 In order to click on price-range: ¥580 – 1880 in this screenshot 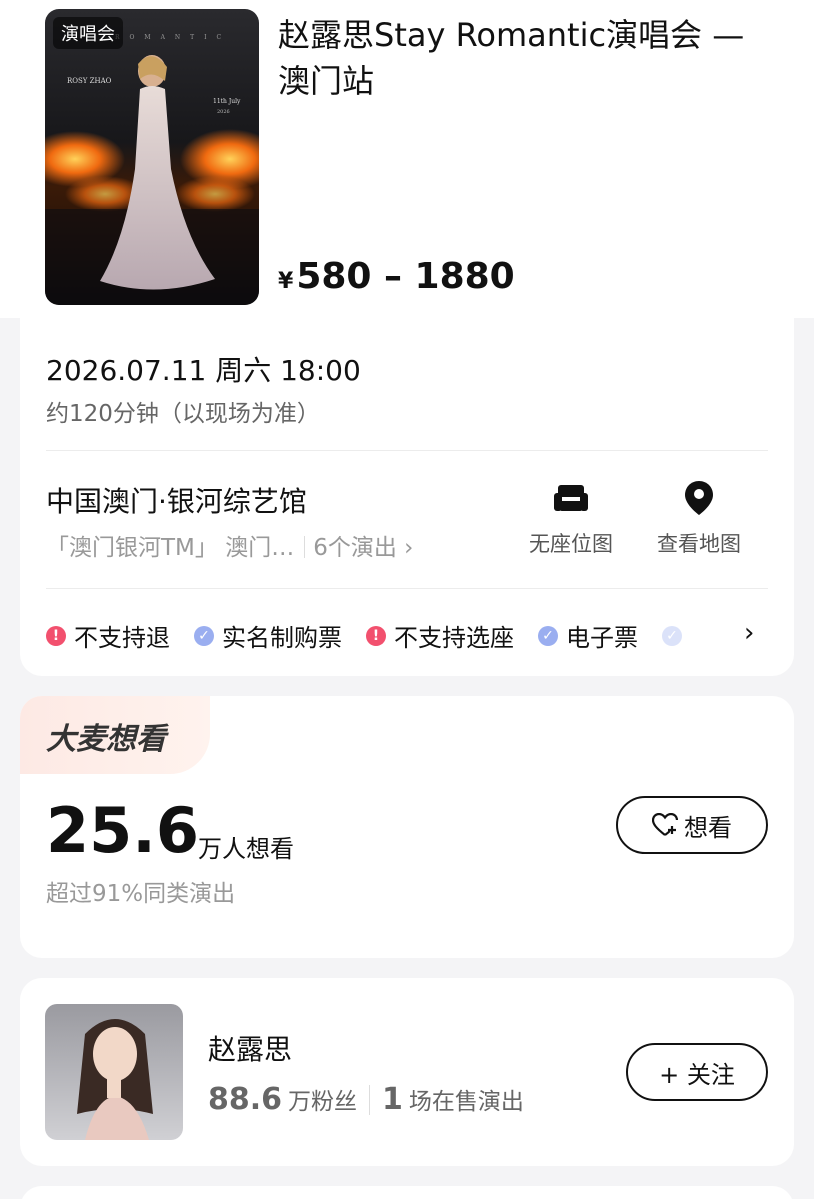, I will do `click(396, 276)`.